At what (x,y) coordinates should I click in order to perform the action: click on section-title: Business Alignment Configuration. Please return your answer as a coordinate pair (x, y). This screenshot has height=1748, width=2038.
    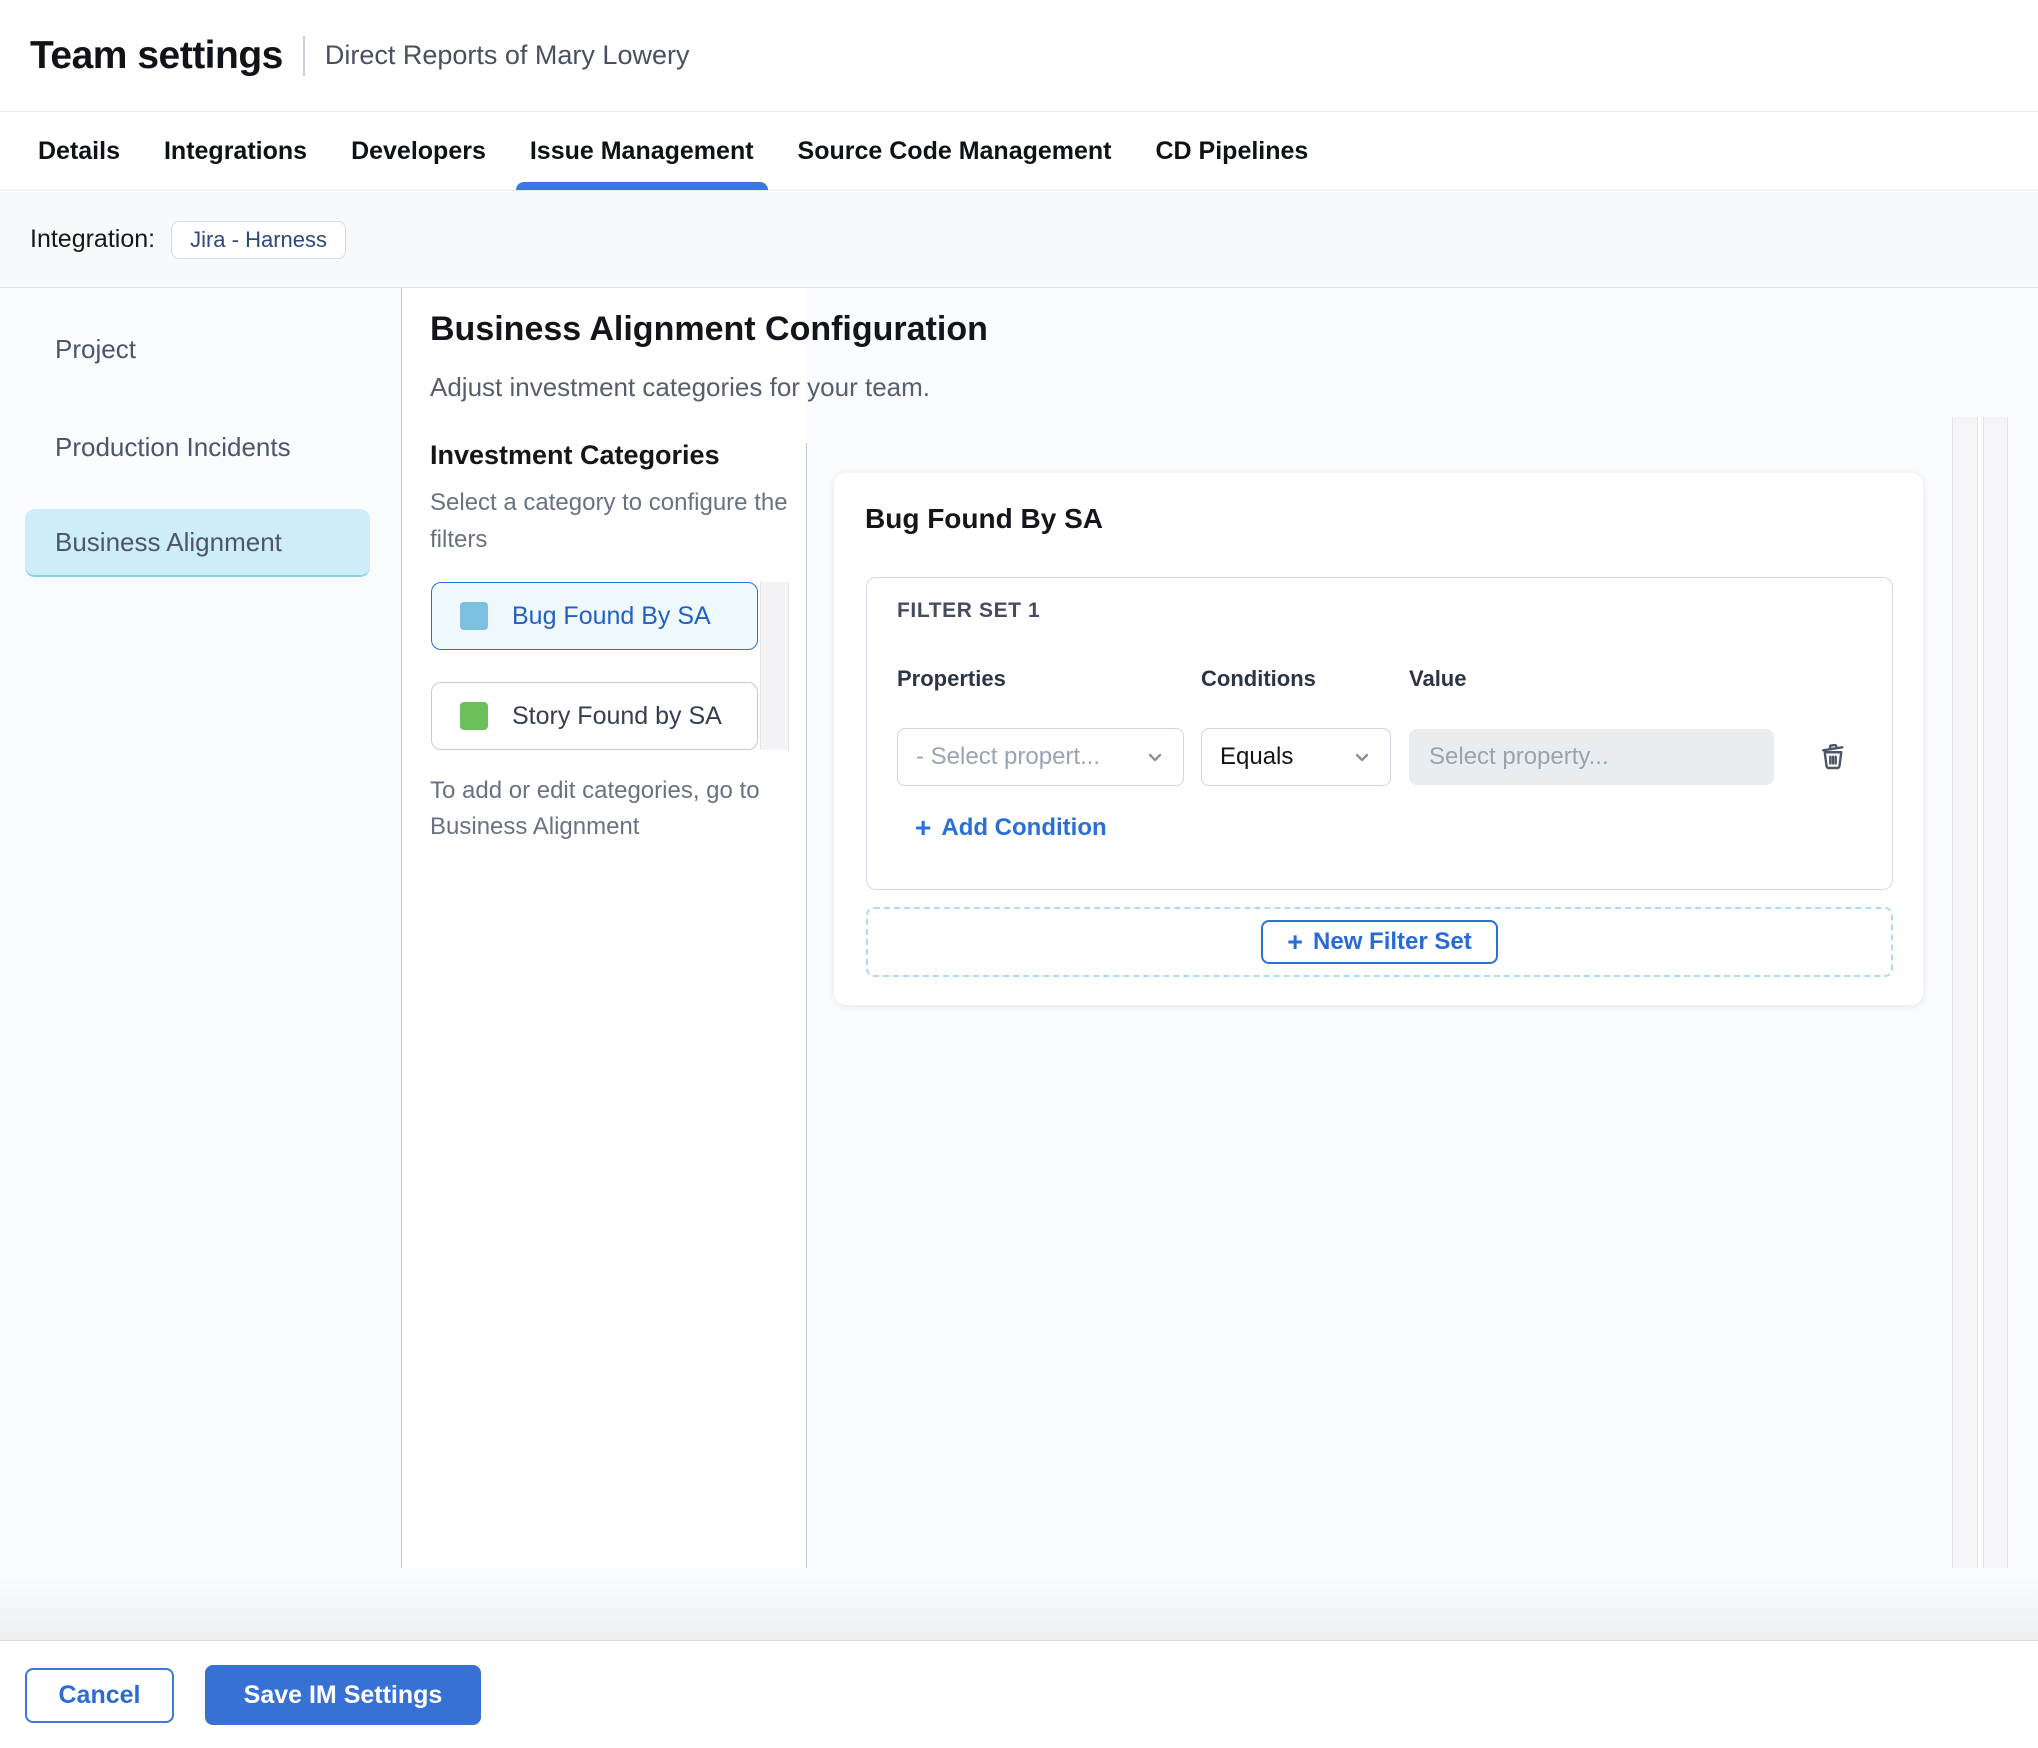
    Looking at the image, I should click on (709, 329).